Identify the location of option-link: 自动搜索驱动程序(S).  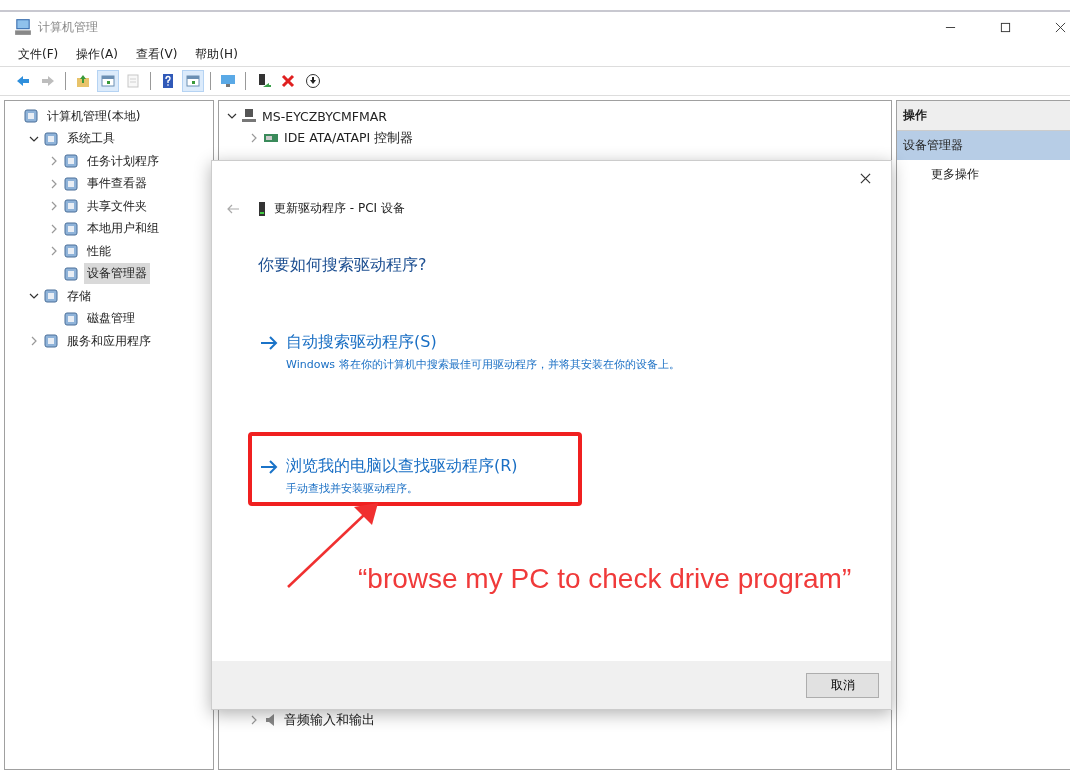
(483, 342).